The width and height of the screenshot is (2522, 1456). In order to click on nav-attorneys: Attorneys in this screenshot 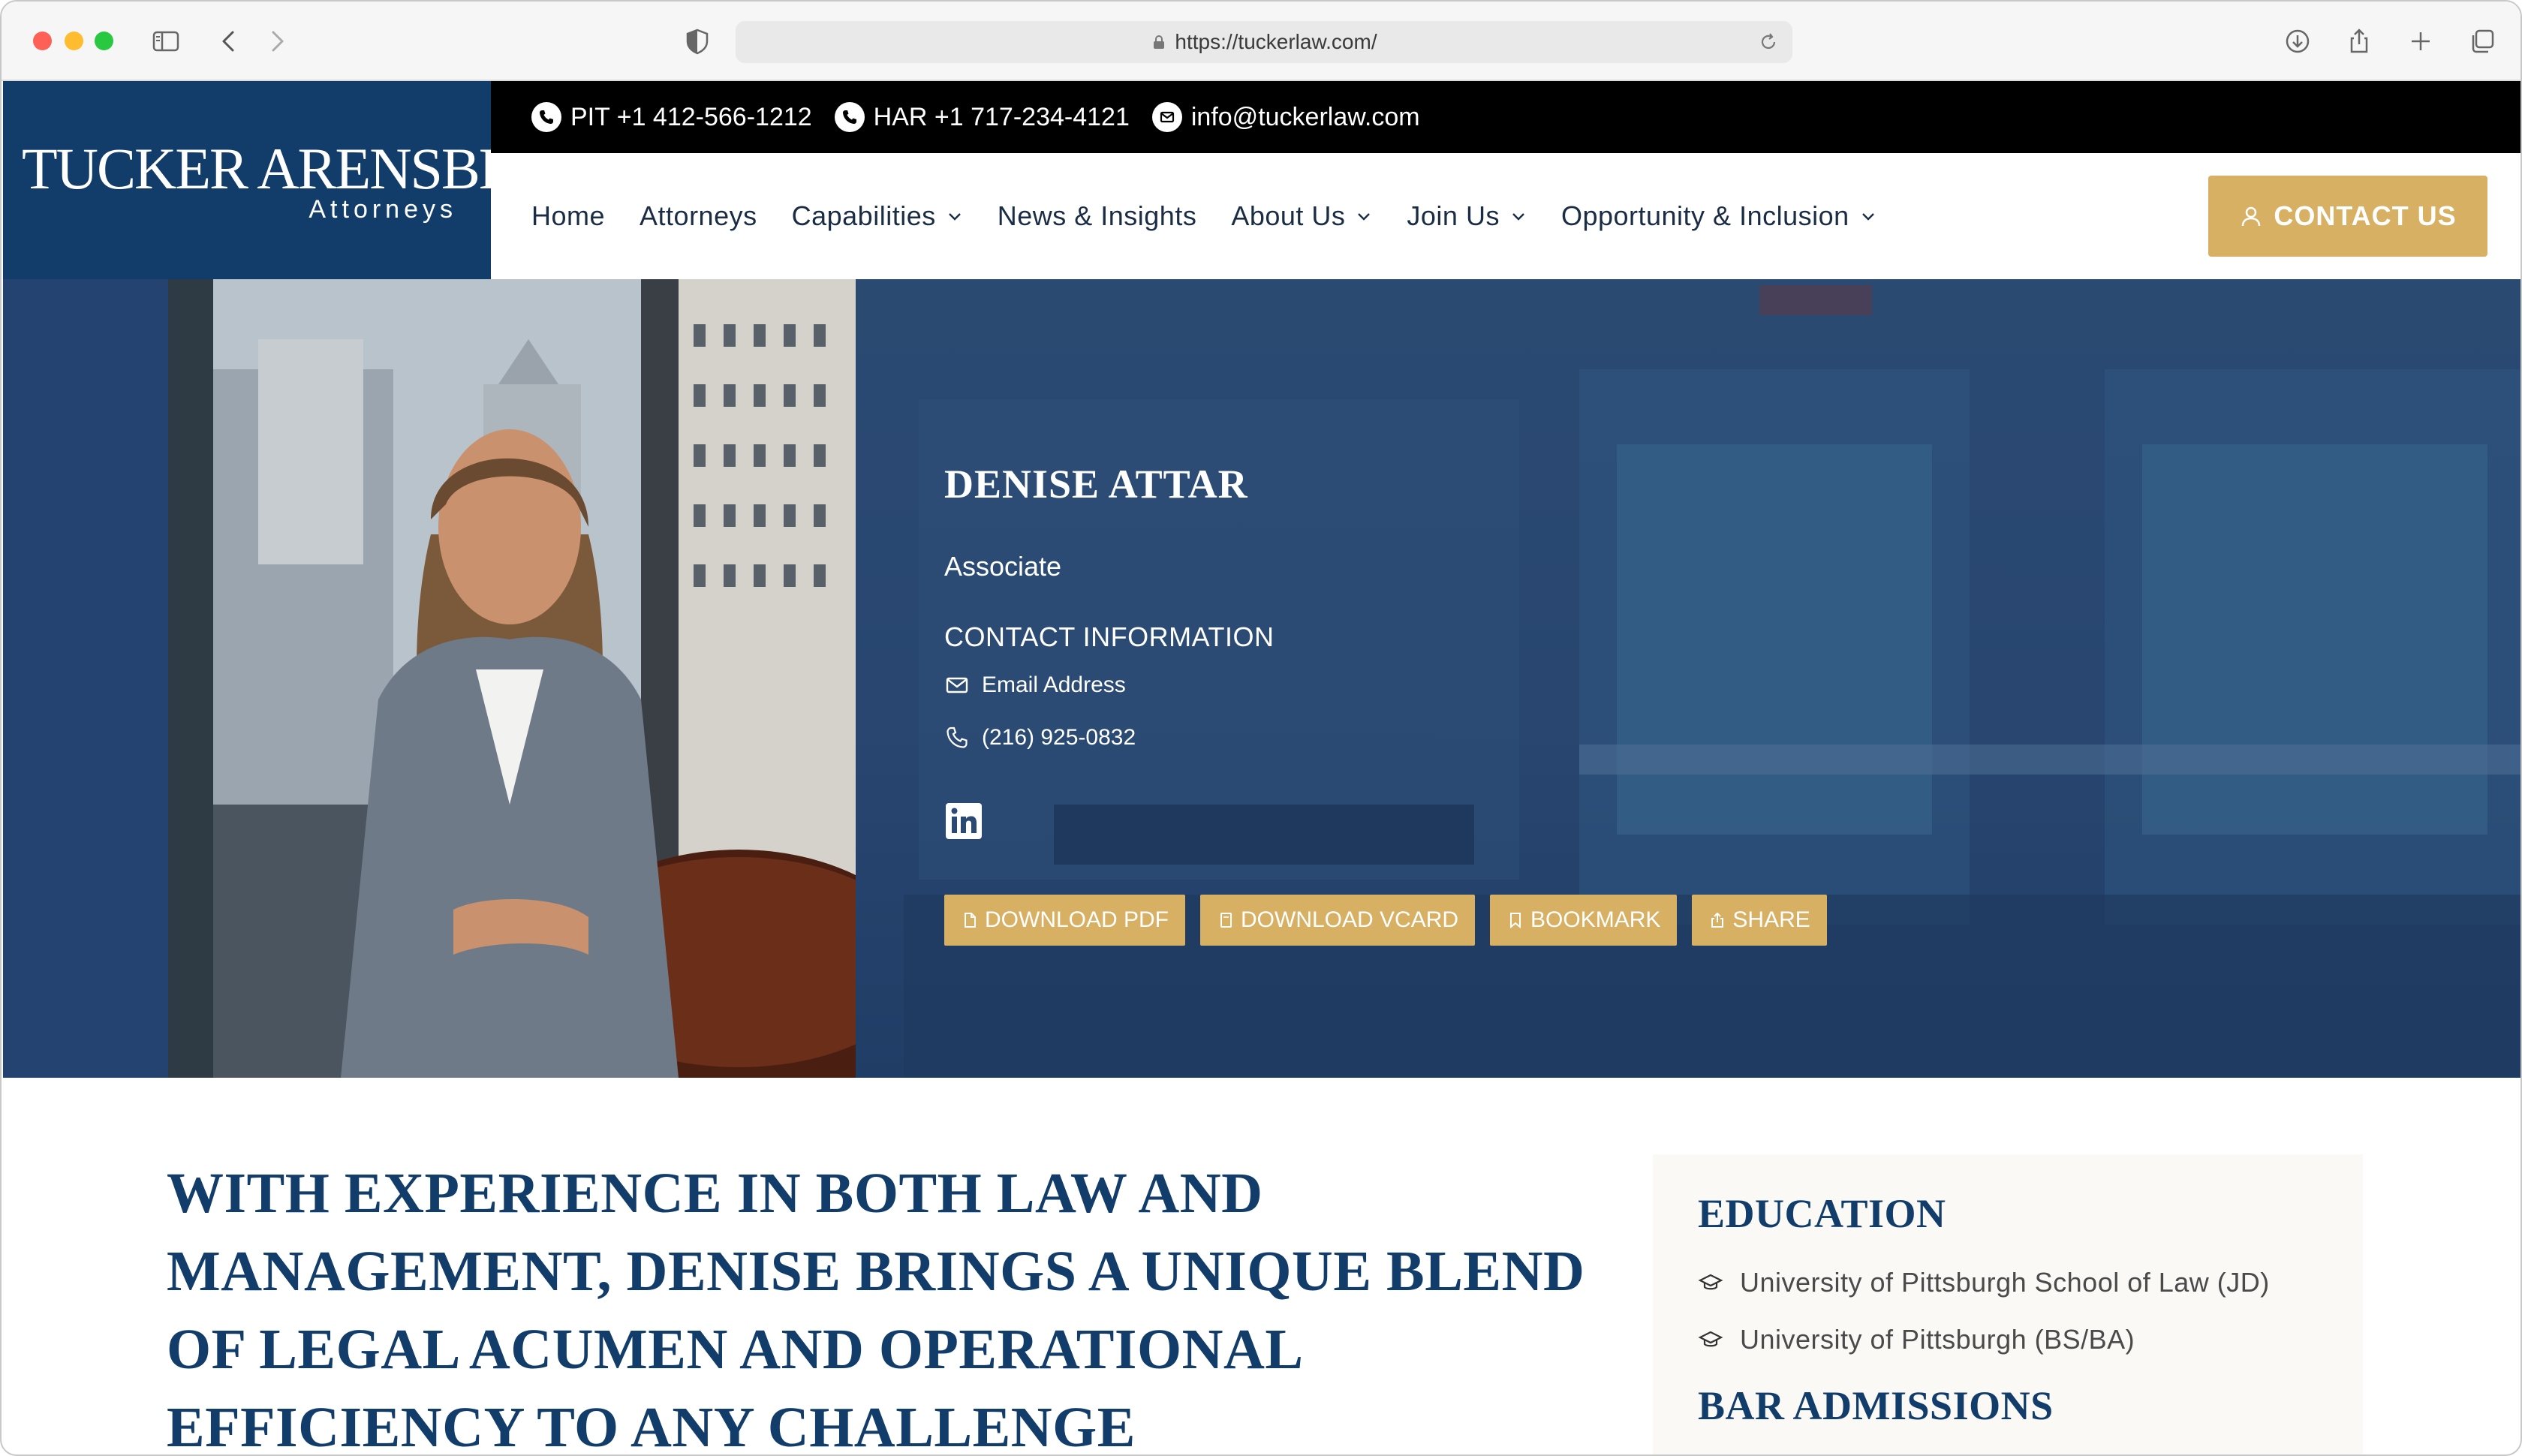, I will do `click(698, 216)`.